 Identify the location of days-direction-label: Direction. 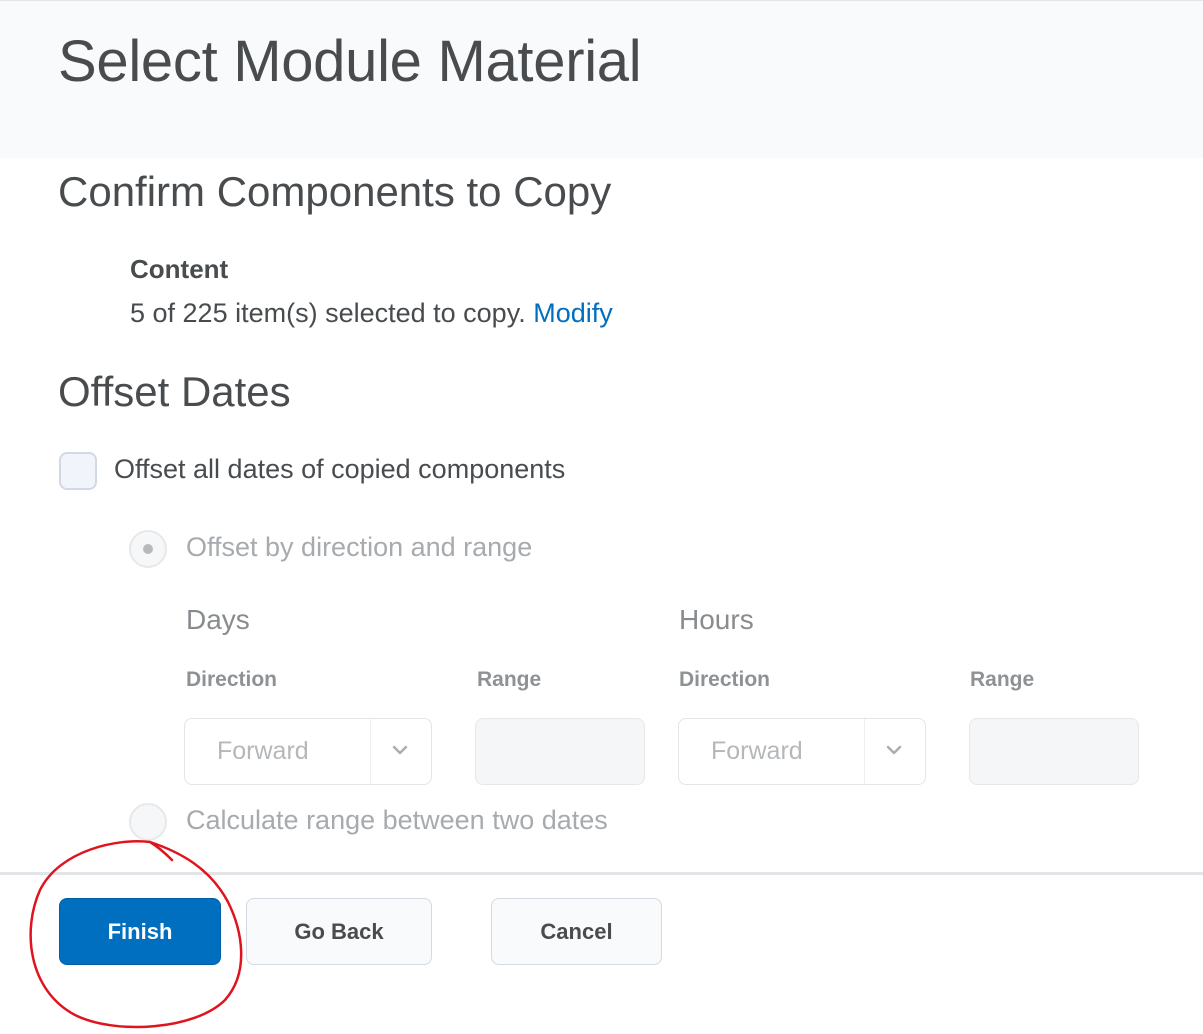
(232, 679).